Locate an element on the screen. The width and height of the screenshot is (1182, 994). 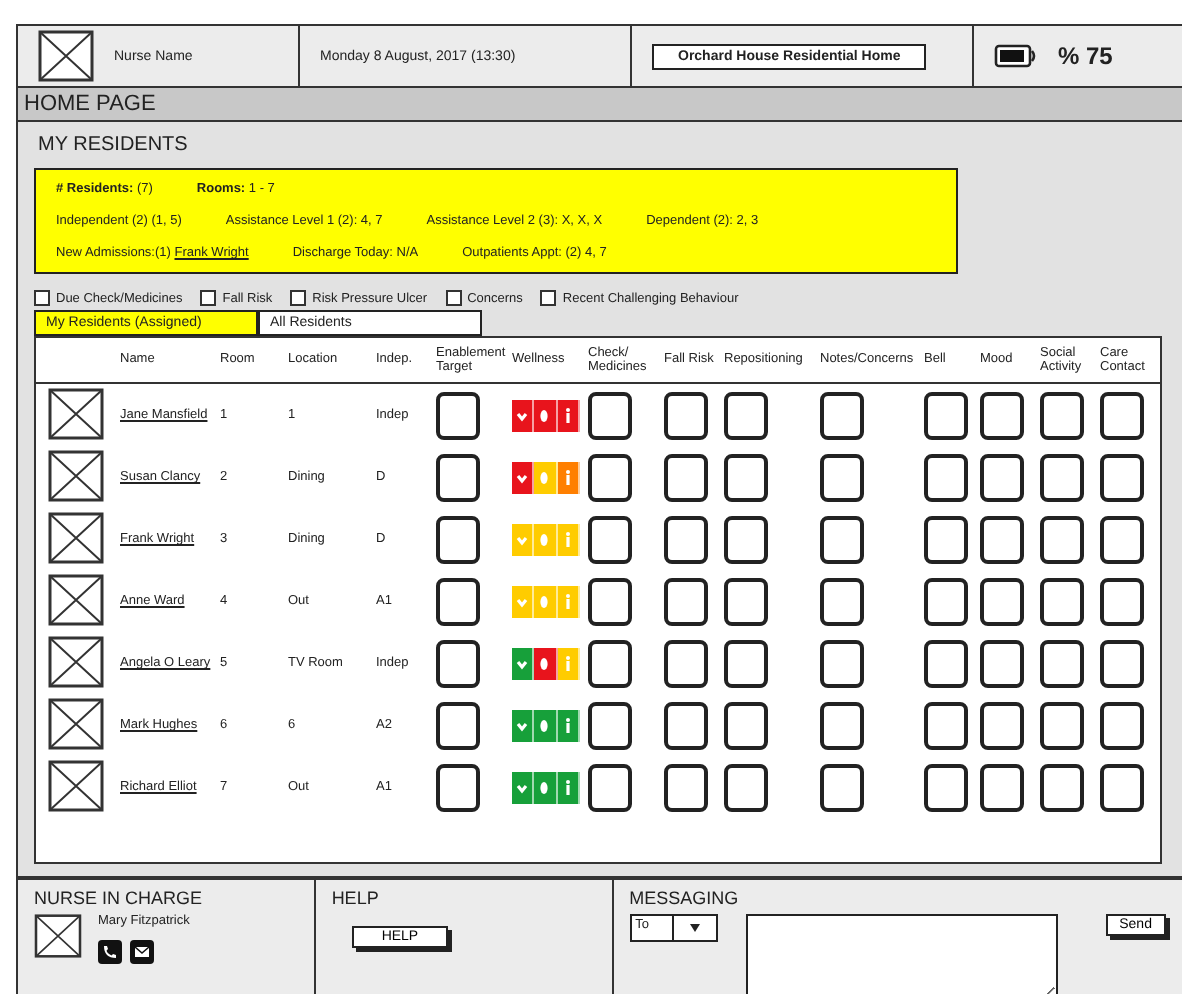
email-icon is located at coordinates (142, 952).